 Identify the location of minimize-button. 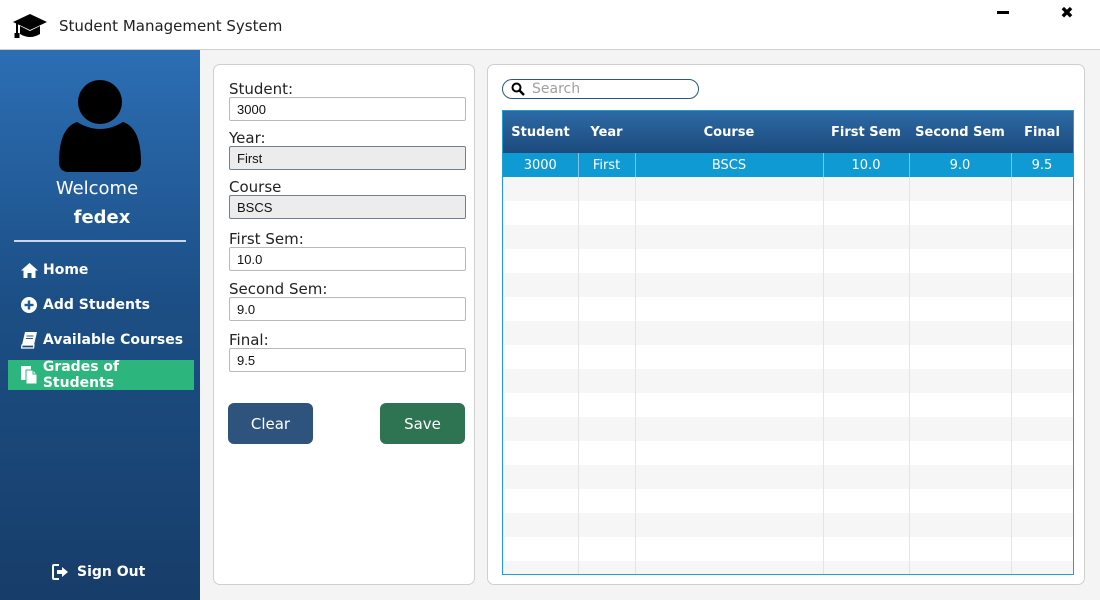
(1003, 13).